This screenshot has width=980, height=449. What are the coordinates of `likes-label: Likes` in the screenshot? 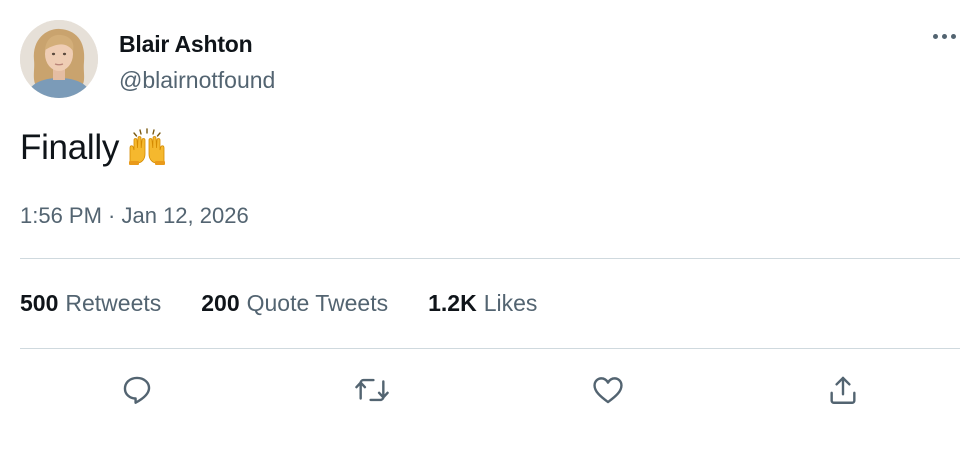 It's located at (510, 303).